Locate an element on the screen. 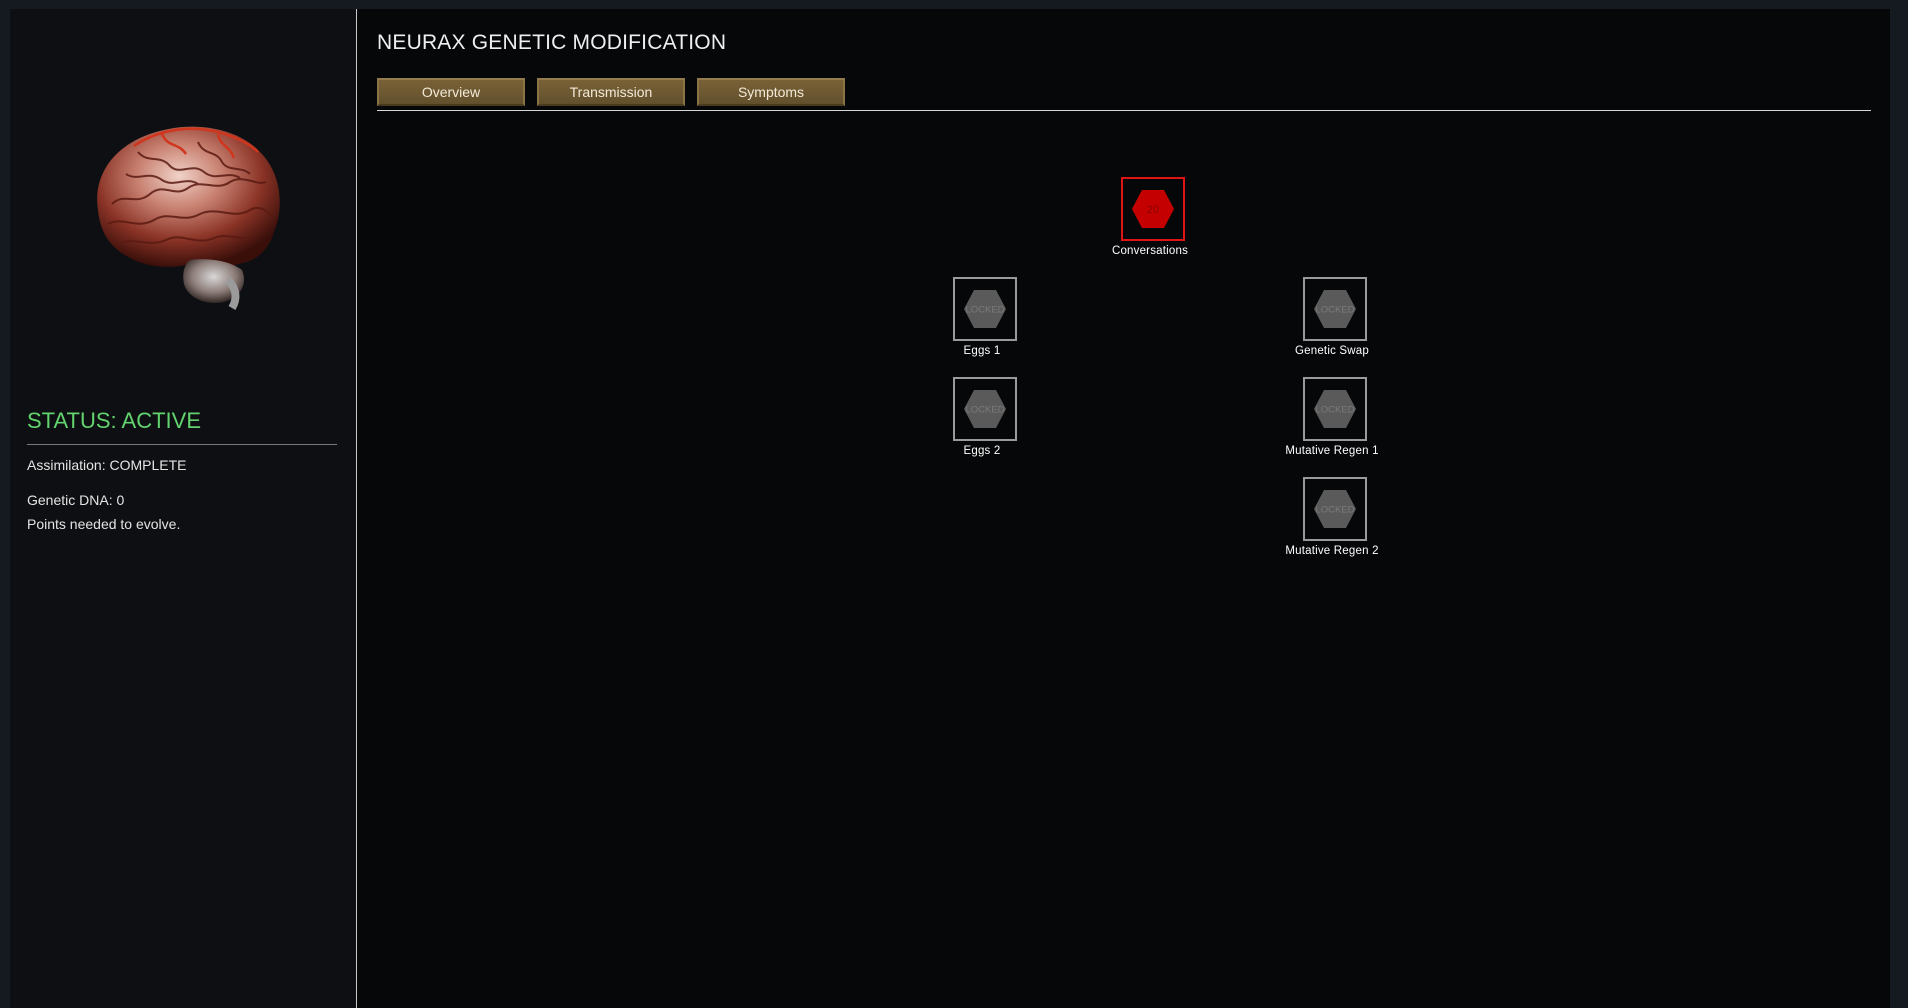 The image size is (1908, 1008). points-note-text: Points needed to evolve. is located at coordinates (104, 524).